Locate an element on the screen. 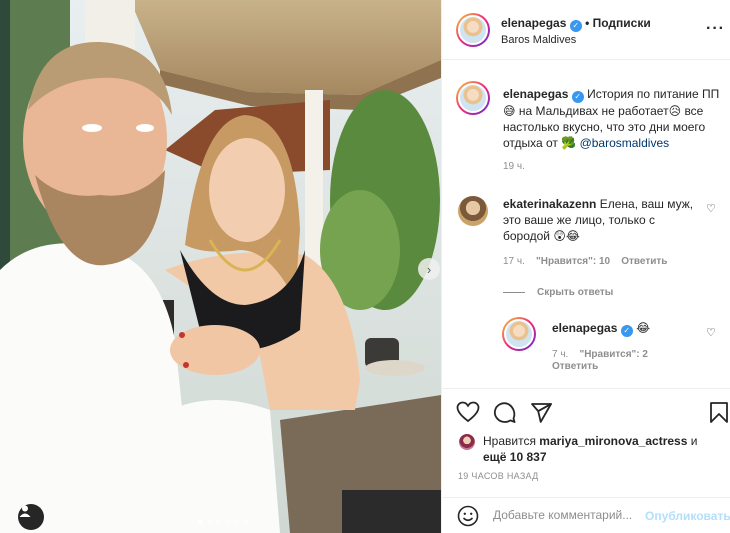 The image size is (730, 533). following-button: Подписки is located at coordinates (622, 23).